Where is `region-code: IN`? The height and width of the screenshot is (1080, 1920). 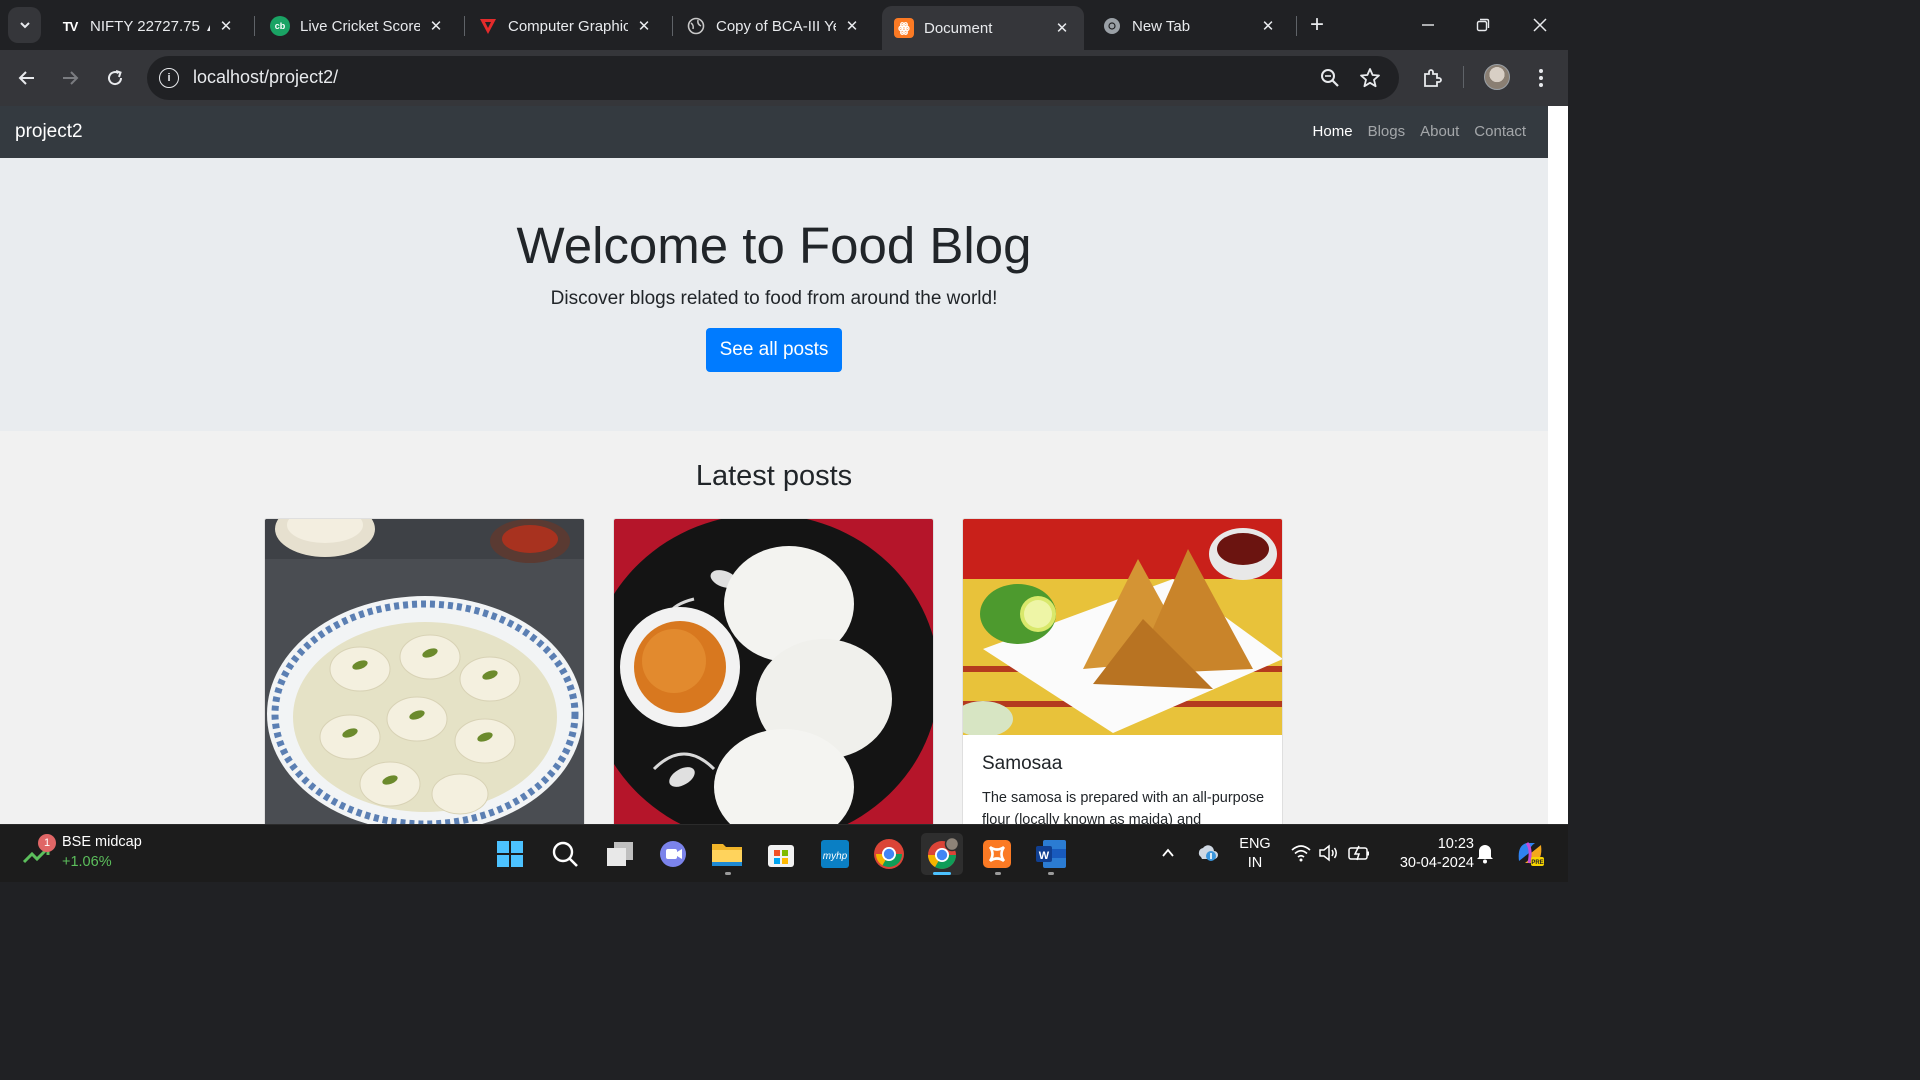
region-code: IN is located at coordinates (1255, 863).